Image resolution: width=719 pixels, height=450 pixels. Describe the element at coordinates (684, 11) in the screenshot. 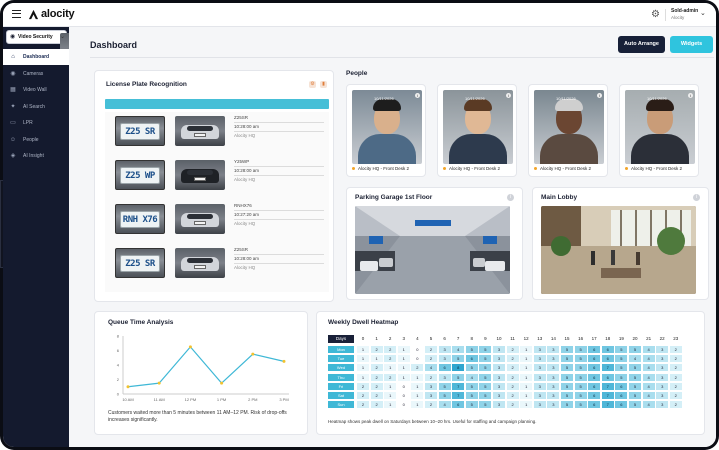

I see `user-name: Sold-admin` at that location.